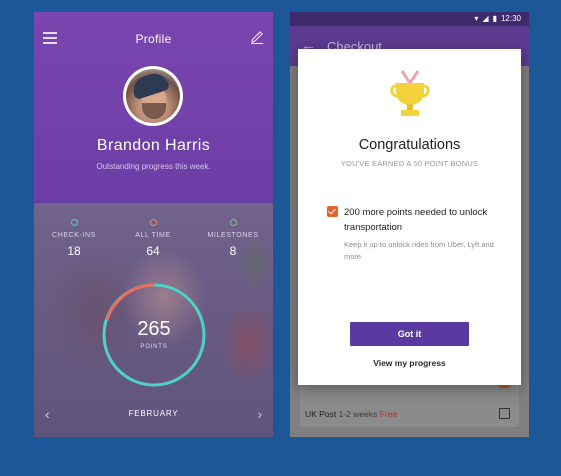 Image resolution: width=561 pixels, height=476 pixels. Describe the element at coordinates (409, 334) in the screenshot. I see `got-it-button: Got it` at that location.